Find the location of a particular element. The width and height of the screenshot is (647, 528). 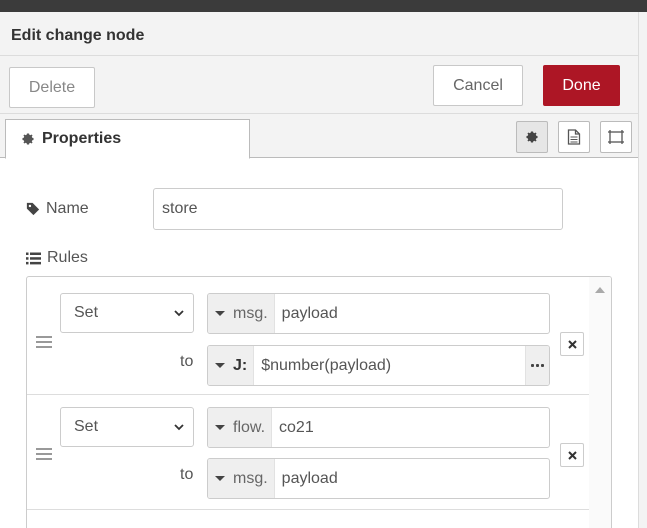

type-selector: flow. is located at coordinates (240, 427).